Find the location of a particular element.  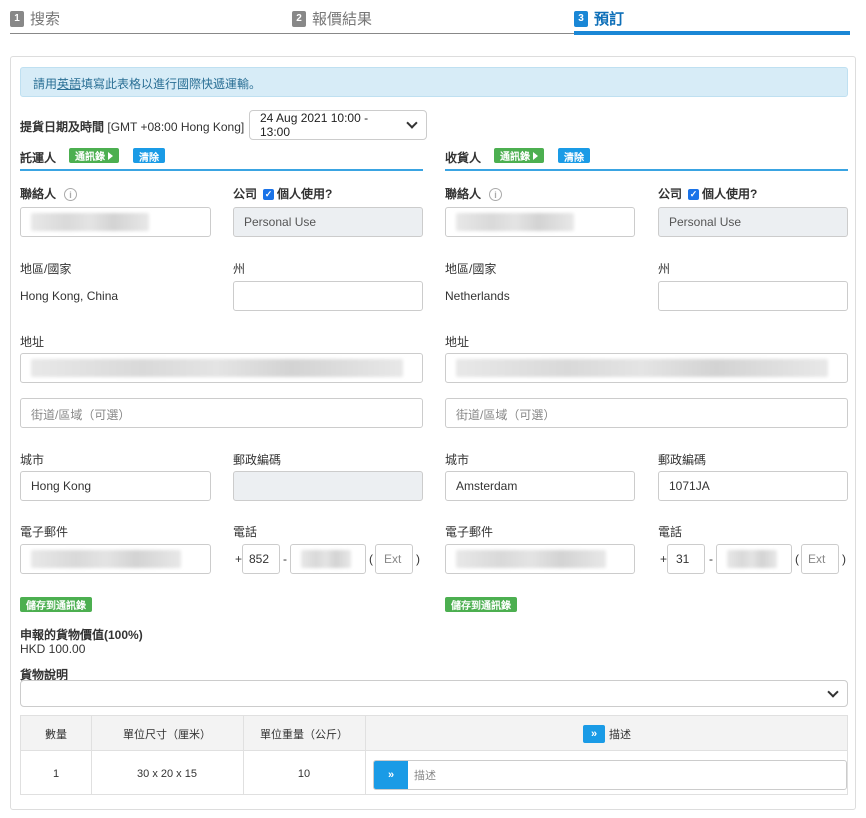

progress-steps: 1 搜索 2 報價結果 3 預訂 is located at coordinates (430, 19).